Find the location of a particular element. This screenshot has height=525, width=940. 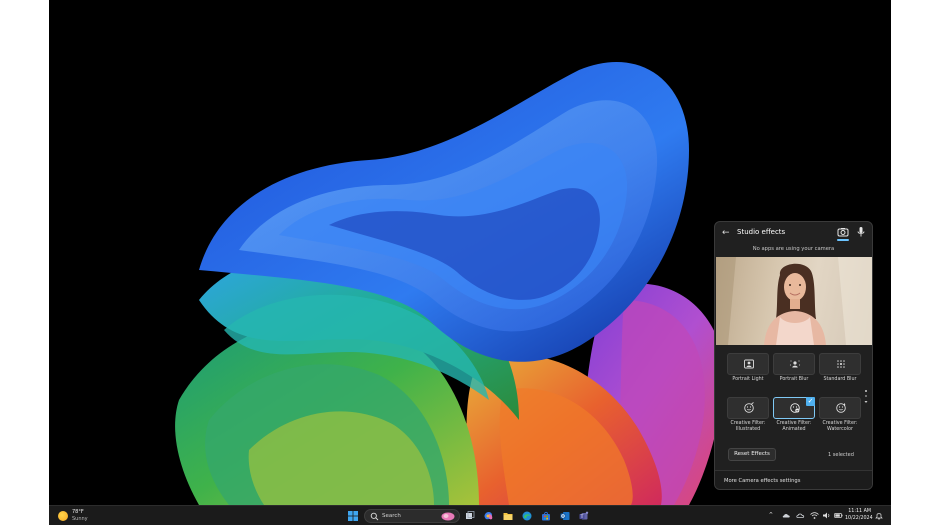

camera-tab-indicator is located at coordinates (843, 240).